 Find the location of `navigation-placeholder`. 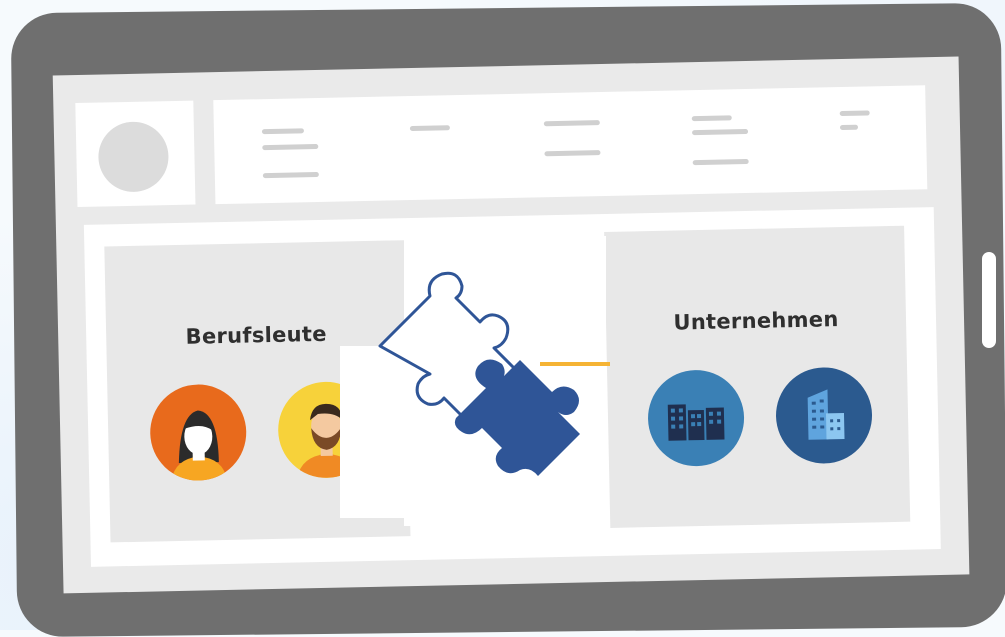

navigation-placeholder is located at coordinates (570, 145).